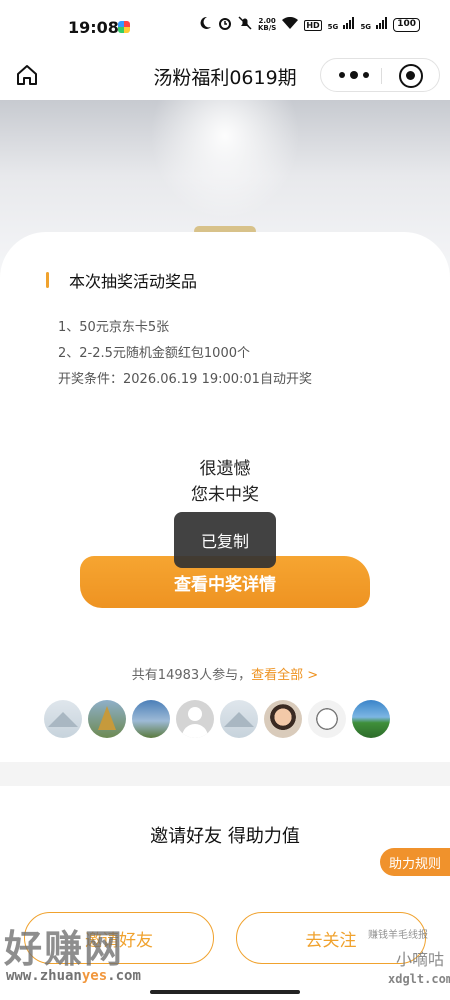 This screenshot has height=1000, width=450. What do you see at coordinates (411, 76) in the screenshot?
I see `close-mini-program-icon` at bounding box center [411, 76].